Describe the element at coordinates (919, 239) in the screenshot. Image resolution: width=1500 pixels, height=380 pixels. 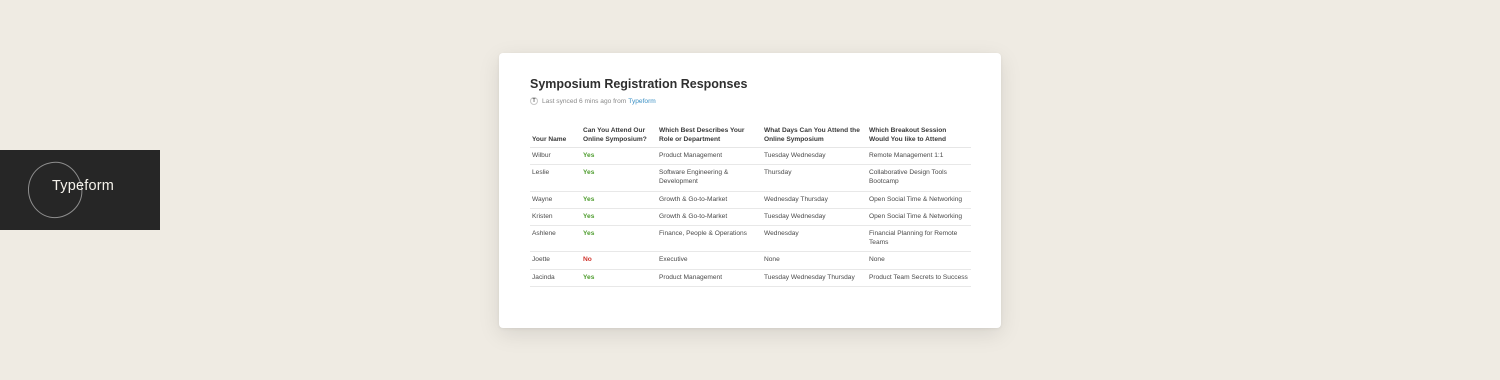
I see `cell-session: Financial Planning for Remote Teams` at that location.